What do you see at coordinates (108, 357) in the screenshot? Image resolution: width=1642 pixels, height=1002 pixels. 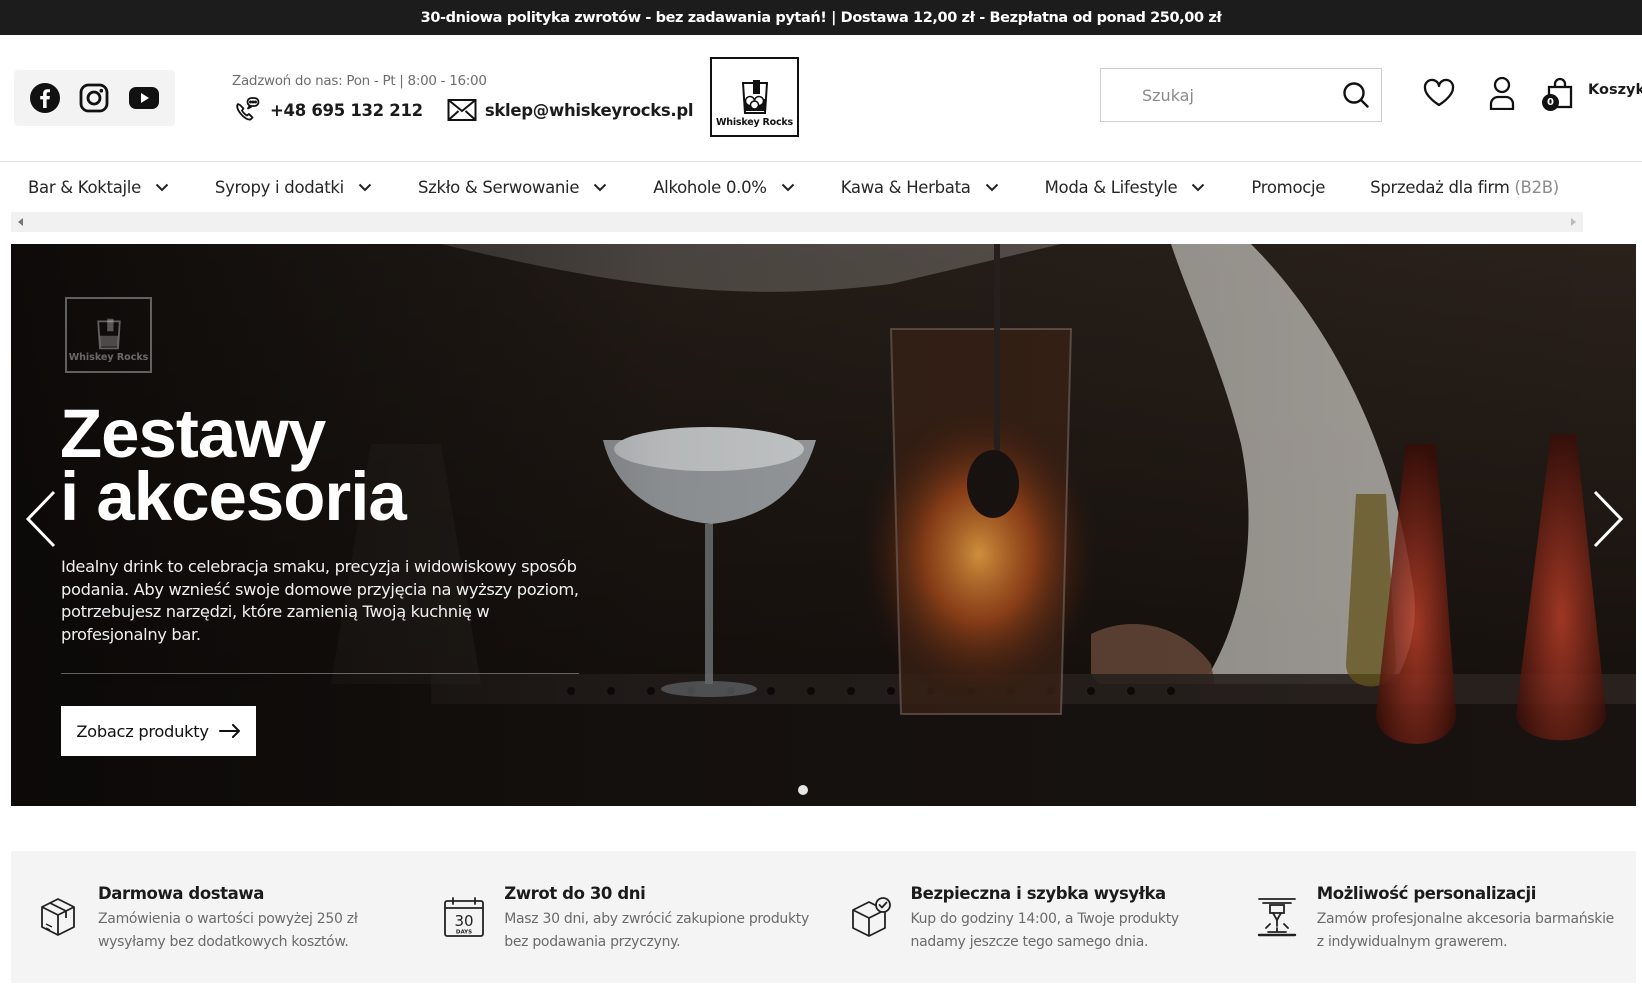 I see `hero-logo-text: Whiskey Rocks` at bounding box center [108, 357].